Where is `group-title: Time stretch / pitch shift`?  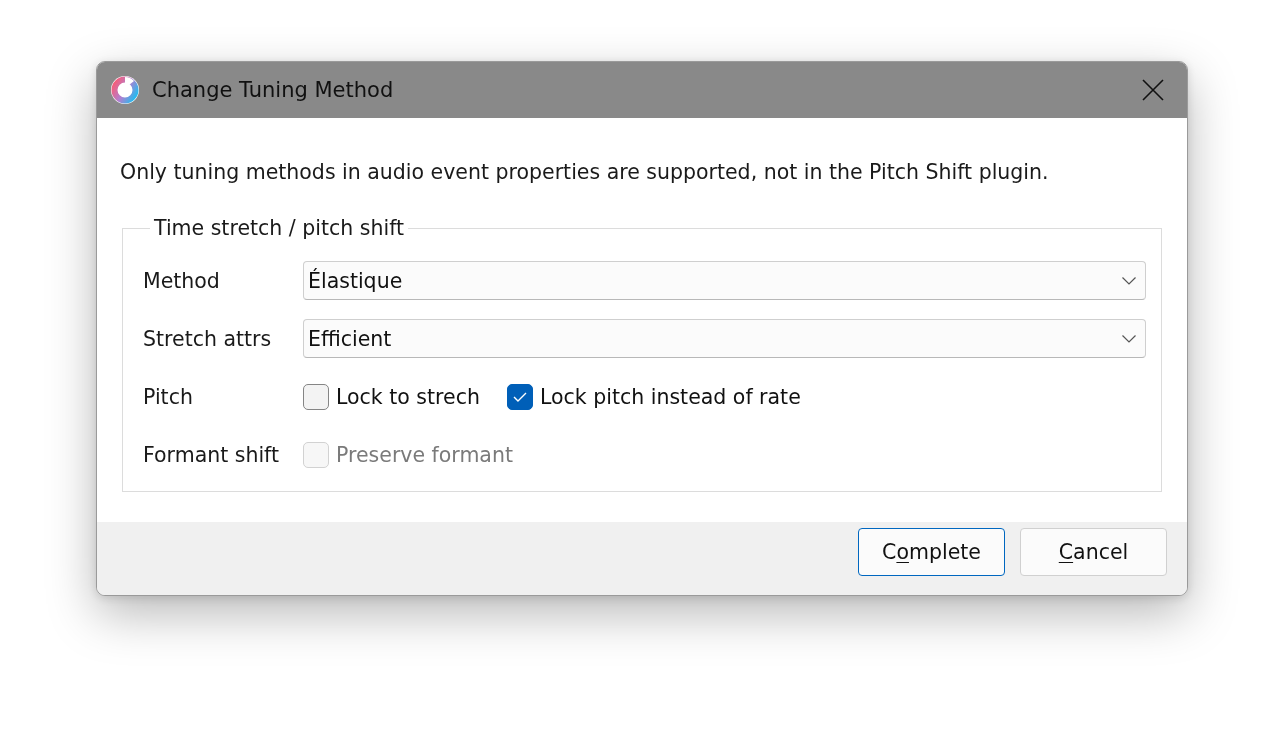
group-title: Time stretch / pitch shift is located at coordinates (279, 228).